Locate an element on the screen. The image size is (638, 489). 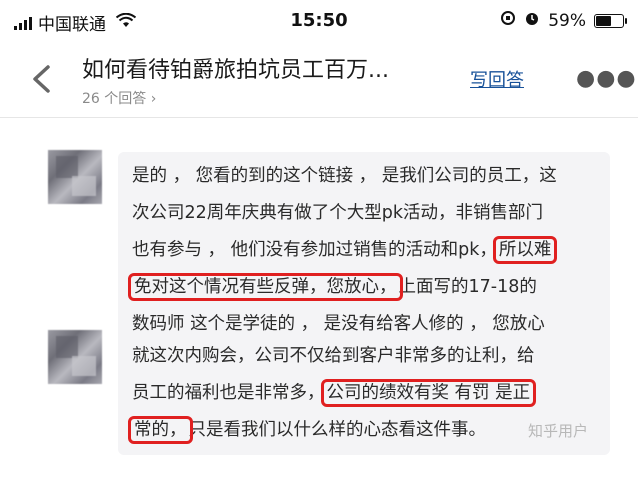
highlight-box: 公司的绩效有奖 有罚 是正 is located at coordinates (428, 393).